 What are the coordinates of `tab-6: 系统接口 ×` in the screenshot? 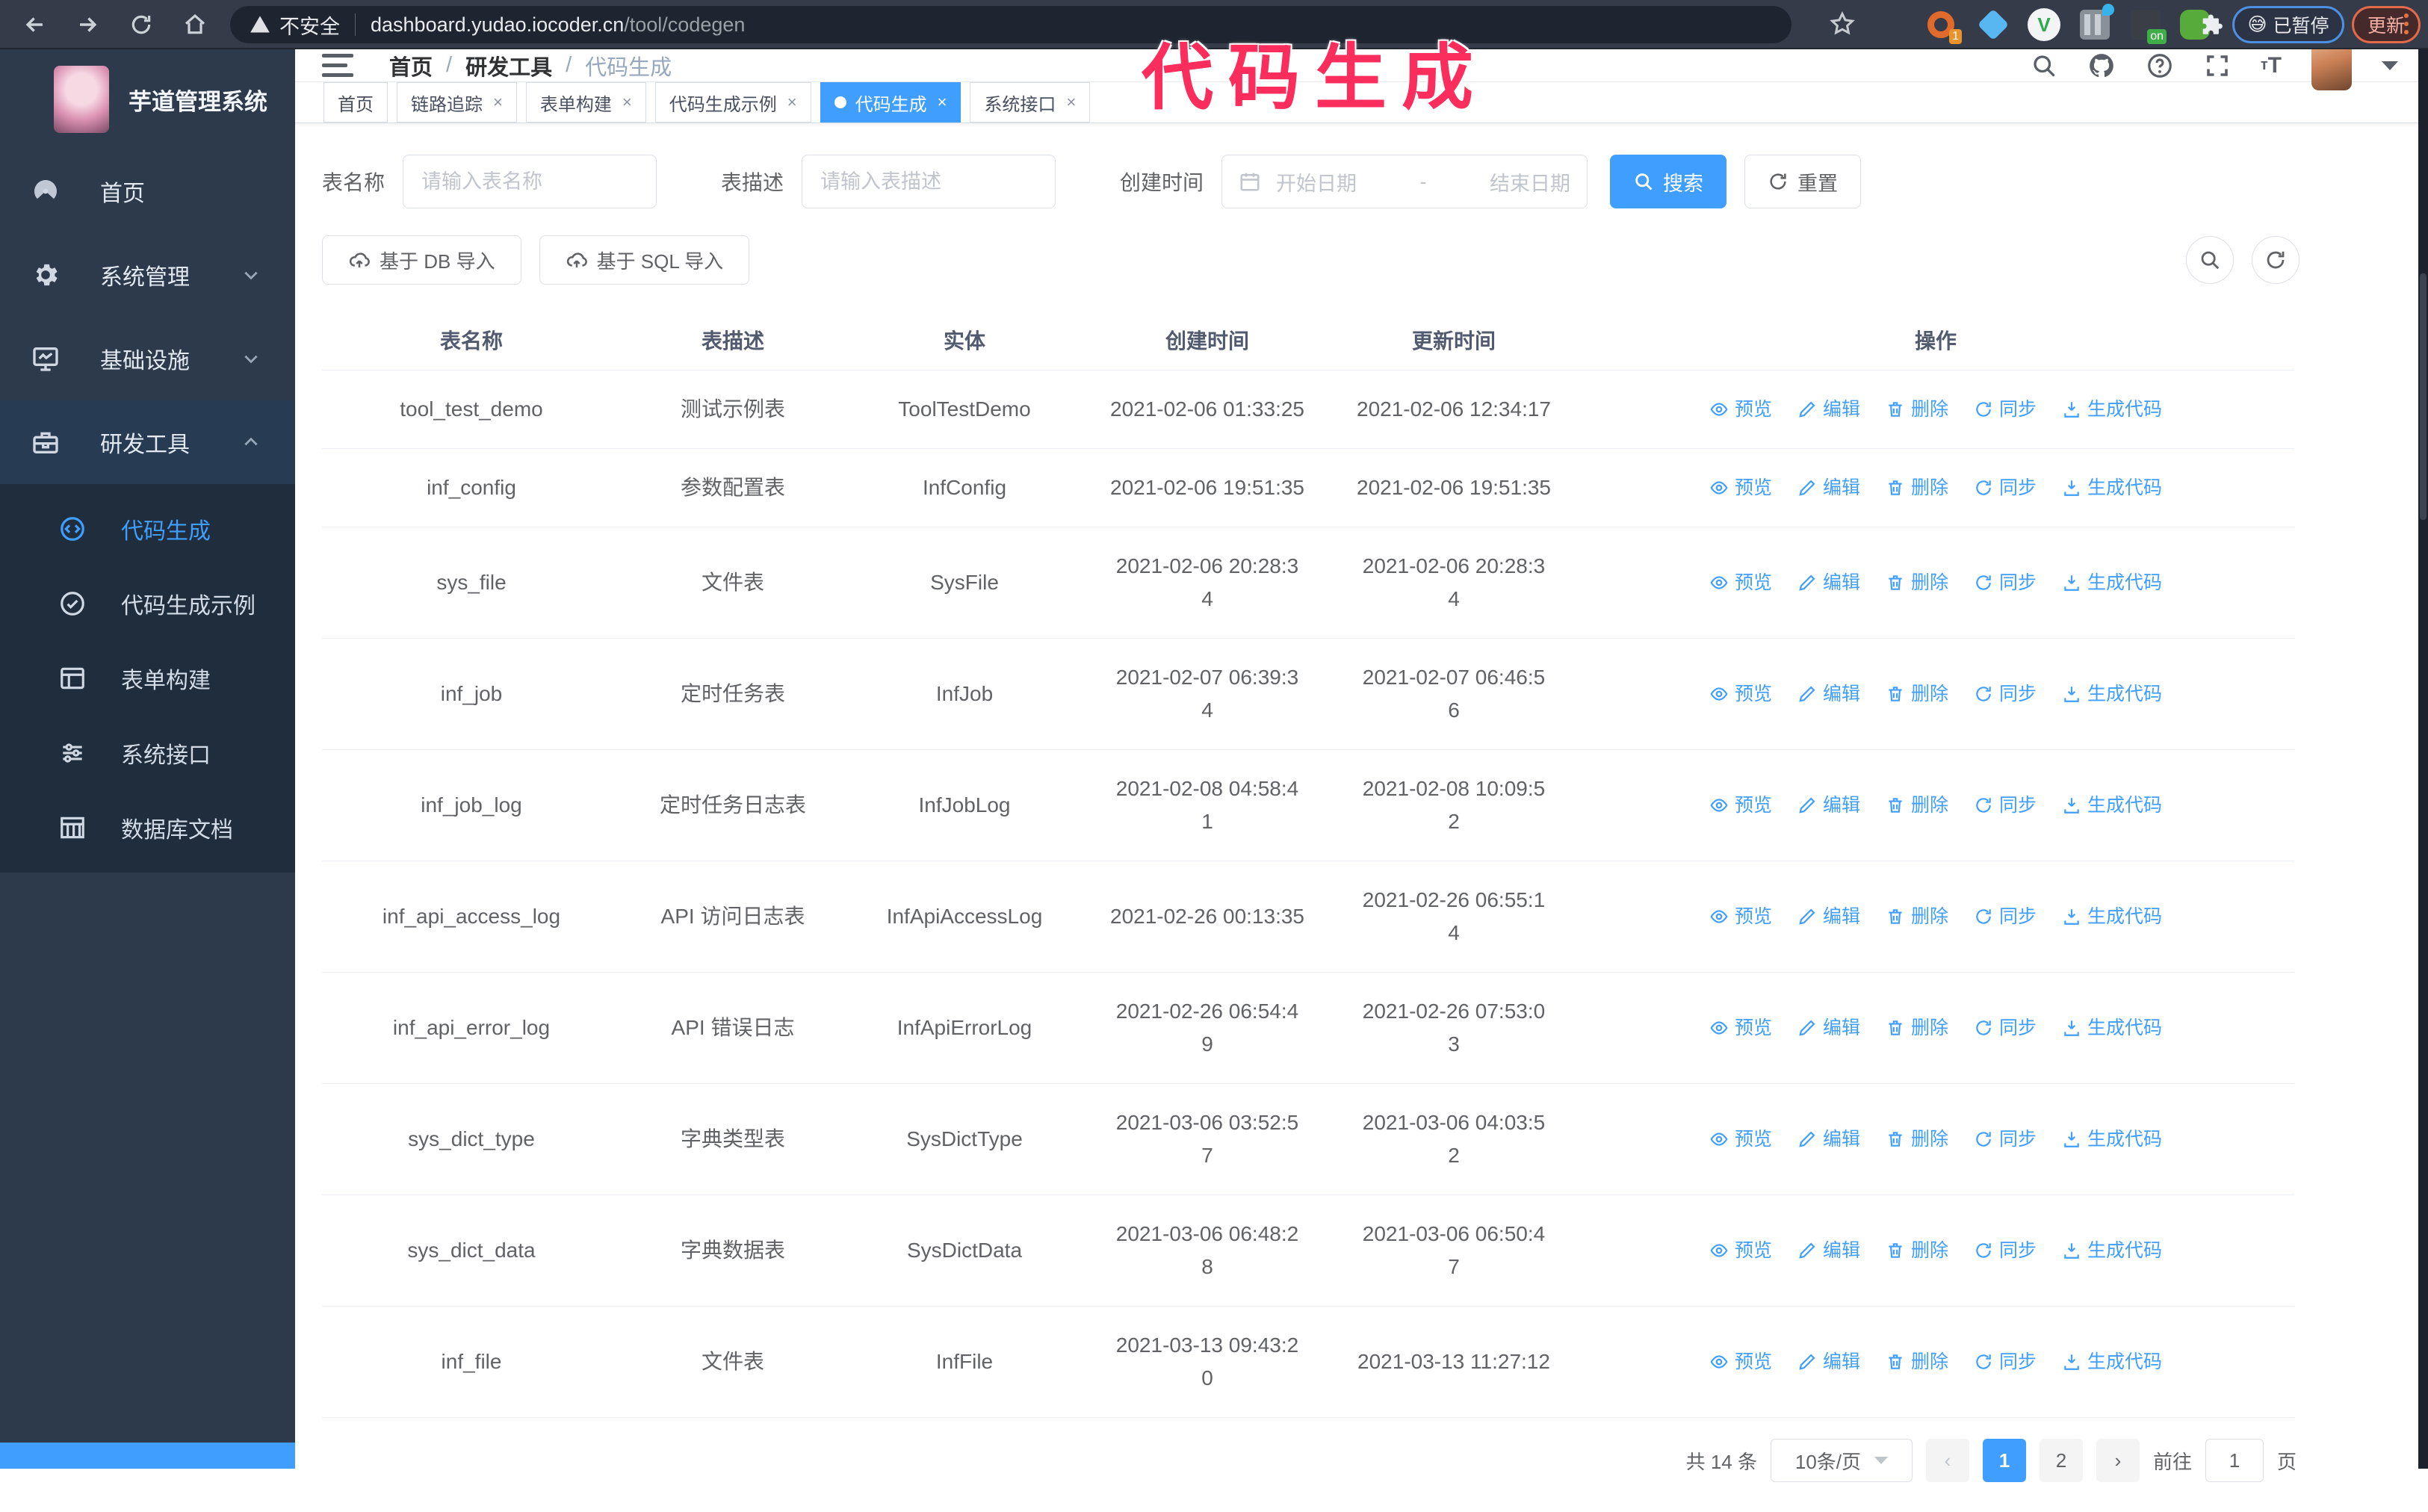 It's located at (1030, 102).